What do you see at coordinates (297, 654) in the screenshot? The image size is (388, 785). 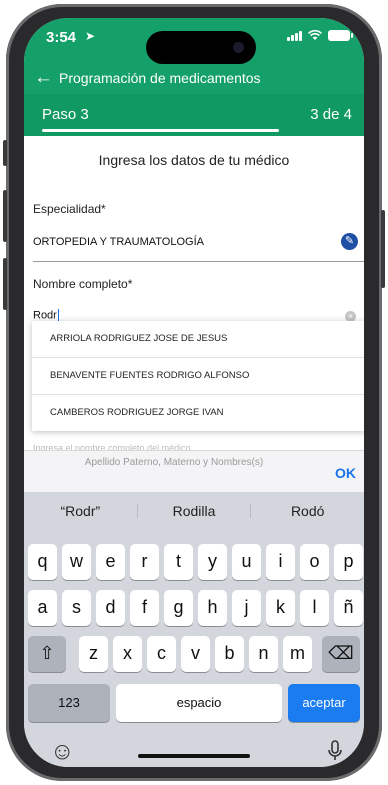 I see `key-m: m` at bounding box center [297, 654].